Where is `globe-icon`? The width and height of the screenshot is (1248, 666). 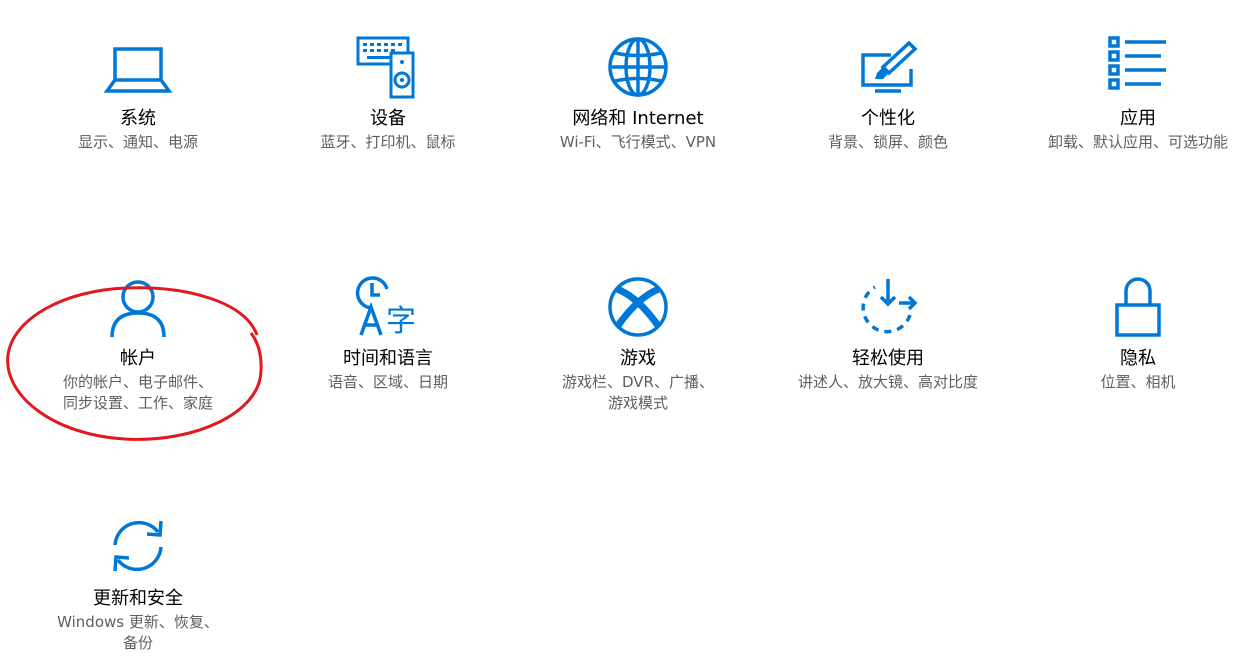 globe-icon is located at coordinates (638, 70).